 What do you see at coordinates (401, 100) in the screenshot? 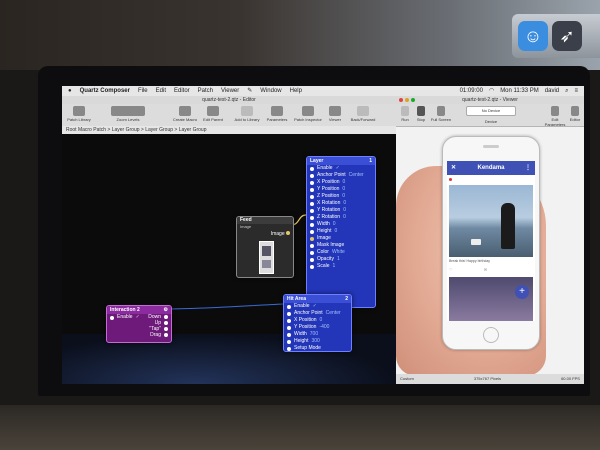
I see `close-icon` at bounding box center [401, 100].